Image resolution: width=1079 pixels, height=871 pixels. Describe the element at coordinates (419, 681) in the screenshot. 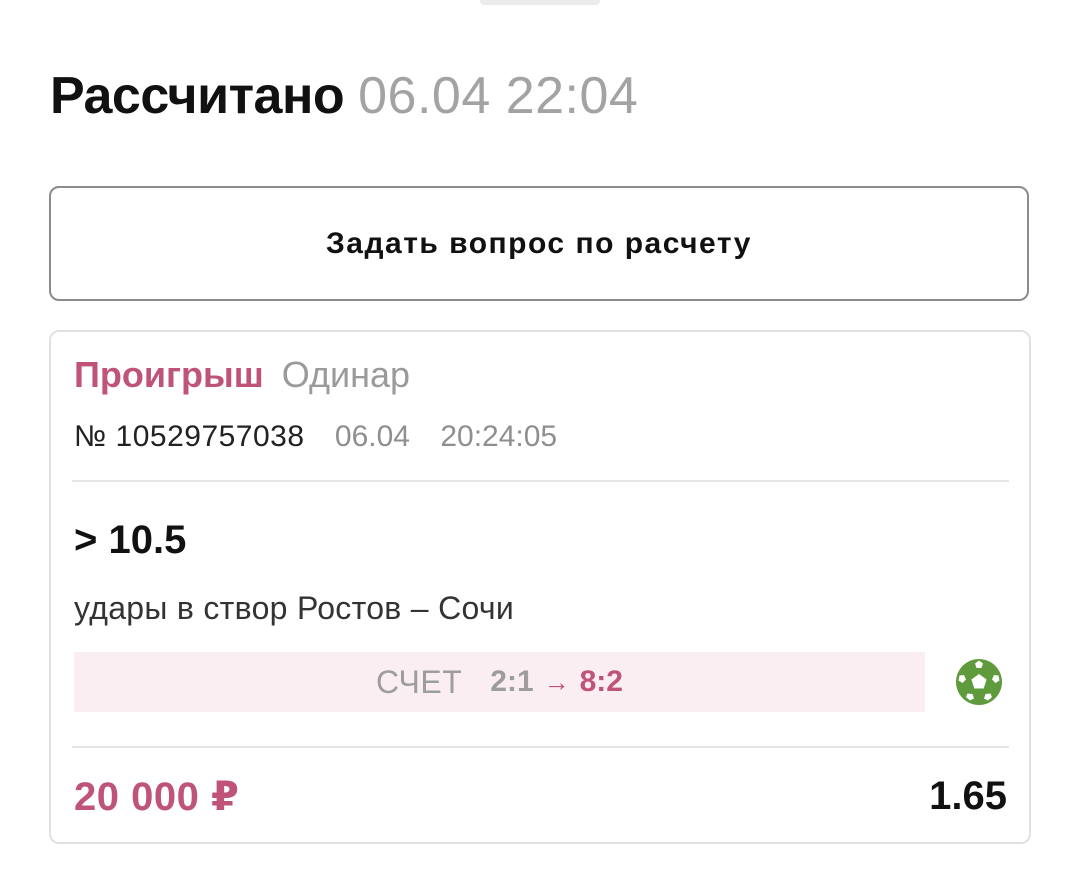

I see `score-label: СЧЕТ` at that location.